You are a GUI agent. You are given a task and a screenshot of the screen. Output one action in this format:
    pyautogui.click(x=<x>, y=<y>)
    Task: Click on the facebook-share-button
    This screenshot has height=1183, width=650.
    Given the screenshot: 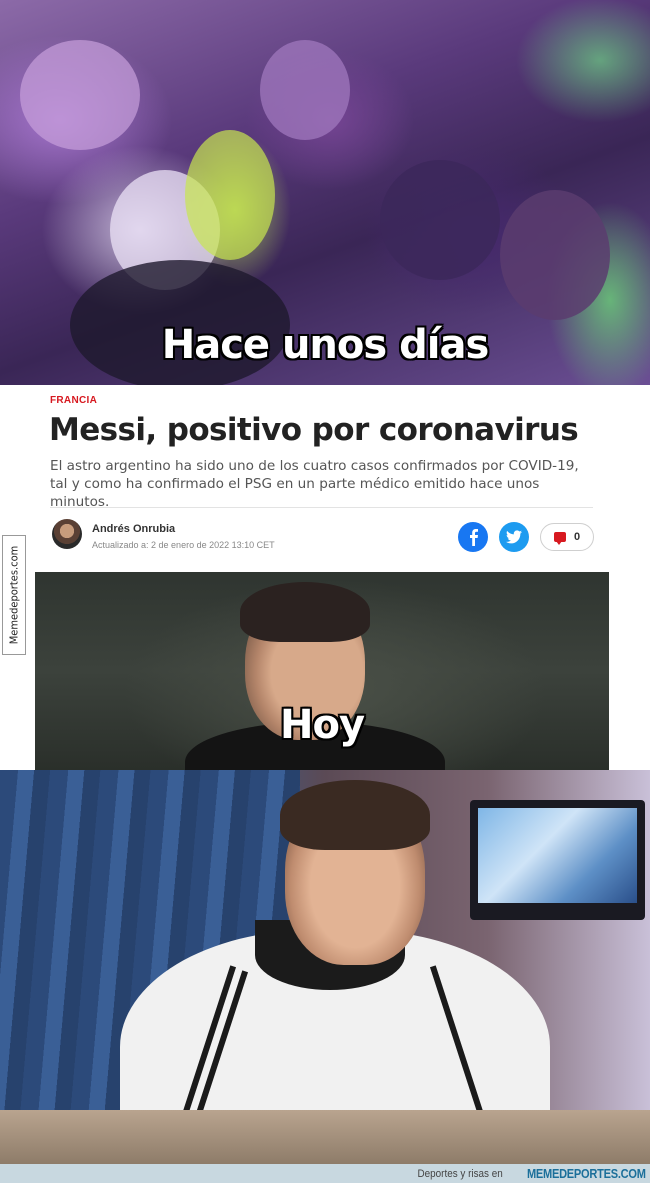 What is the action you would take?
    pyautogui.click(x=473, y=537)
    